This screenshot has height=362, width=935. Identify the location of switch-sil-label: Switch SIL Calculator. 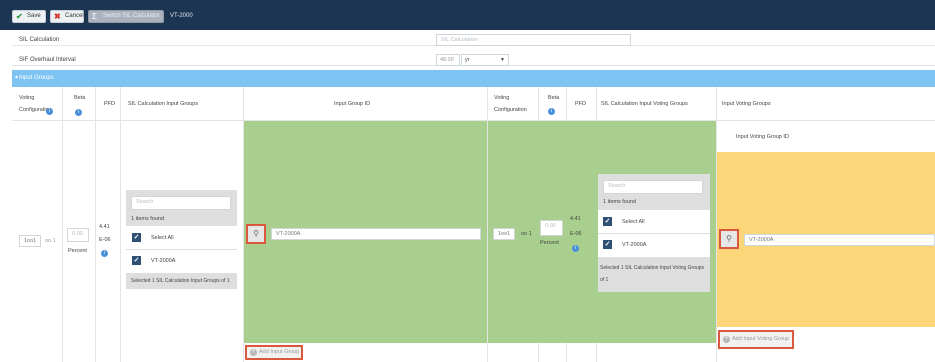
(131, 16).